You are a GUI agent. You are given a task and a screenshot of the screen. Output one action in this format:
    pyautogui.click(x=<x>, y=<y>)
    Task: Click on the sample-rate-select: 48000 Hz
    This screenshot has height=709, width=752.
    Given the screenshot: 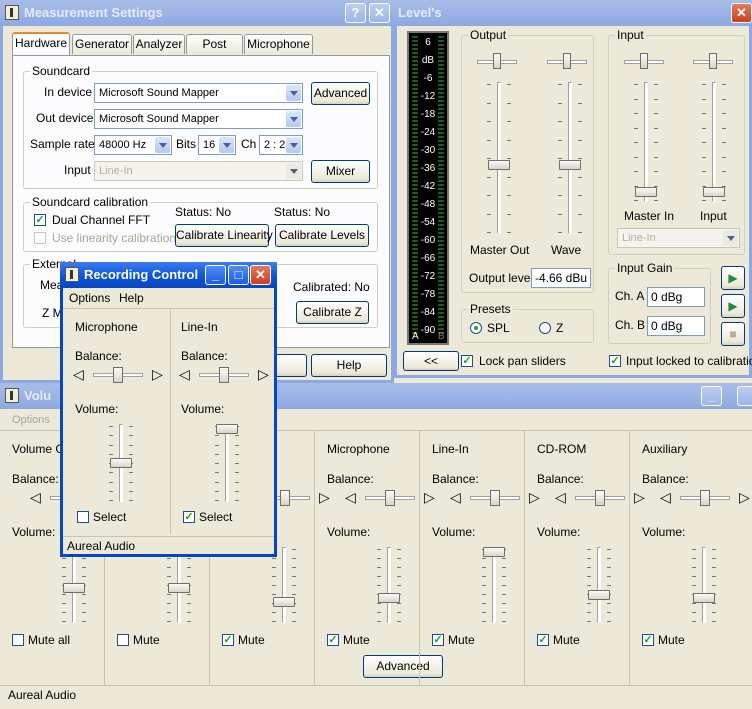 What is the action you would take?
    pyautogui.click(x=133, y=145)
    